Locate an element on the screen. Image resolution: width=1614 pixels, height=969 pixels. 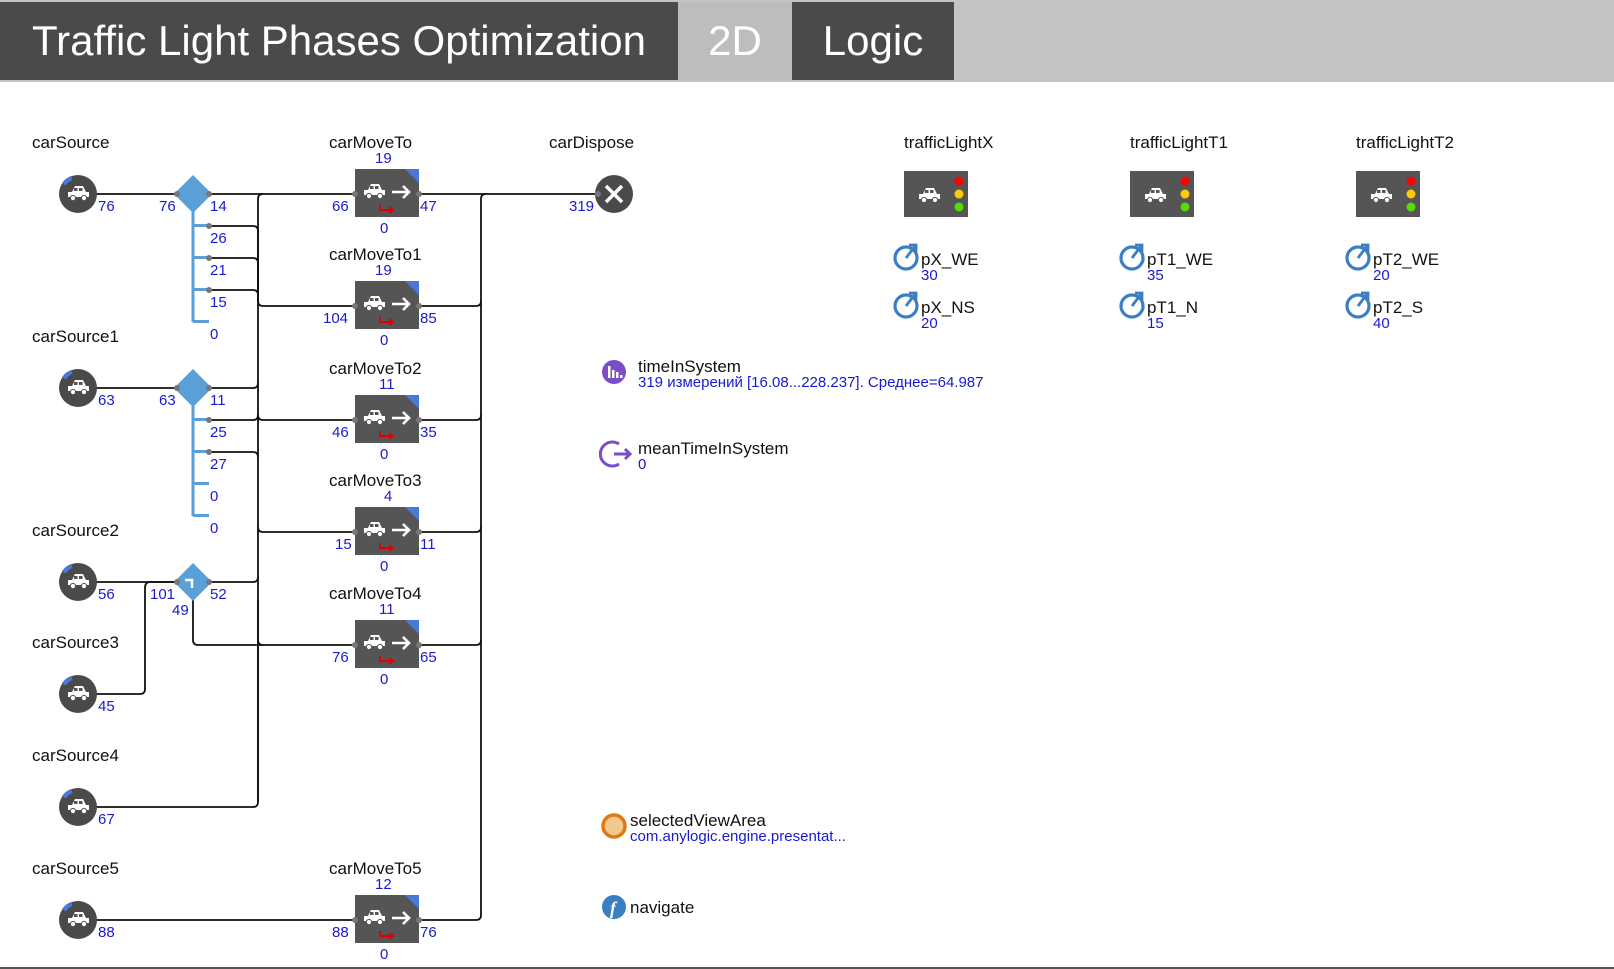
move-to-top-count: 11 is located at coordinates (387, 609).